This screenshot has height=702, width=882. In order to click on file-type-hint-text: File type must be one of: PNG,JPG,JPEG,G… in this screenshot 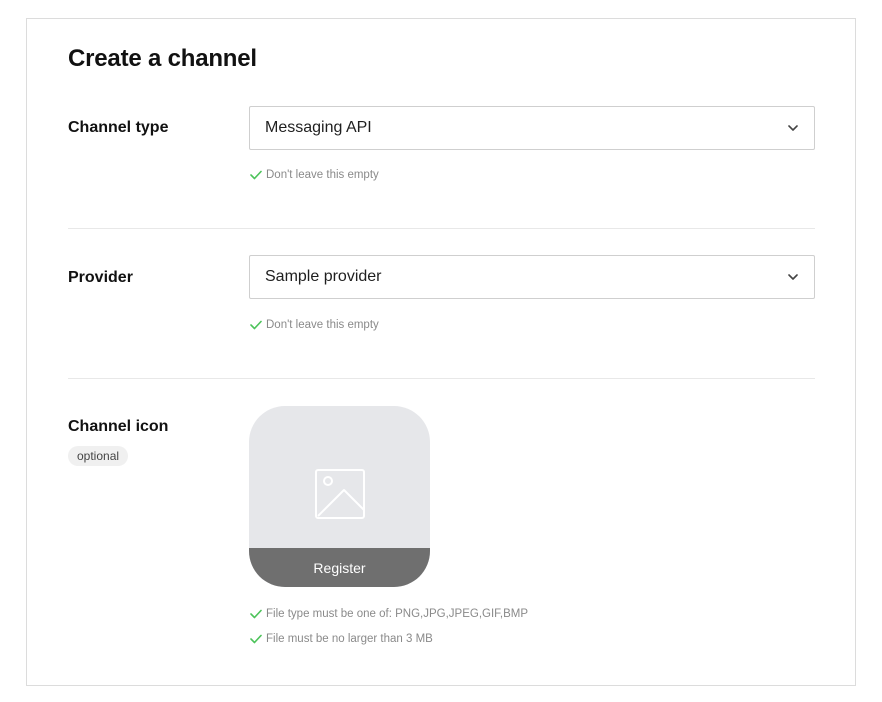, I will do `click(397, 614)`.